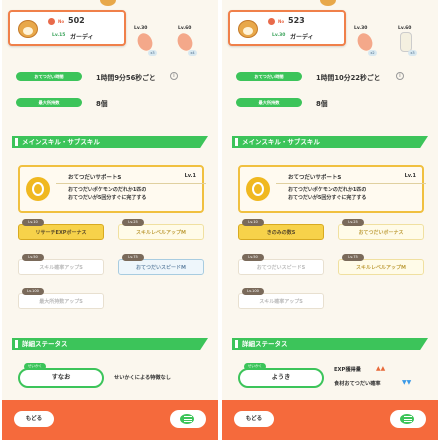 The image size is (440, 440). I want to click on subskill-button: 最大所持数アップS, so click(61, 301).